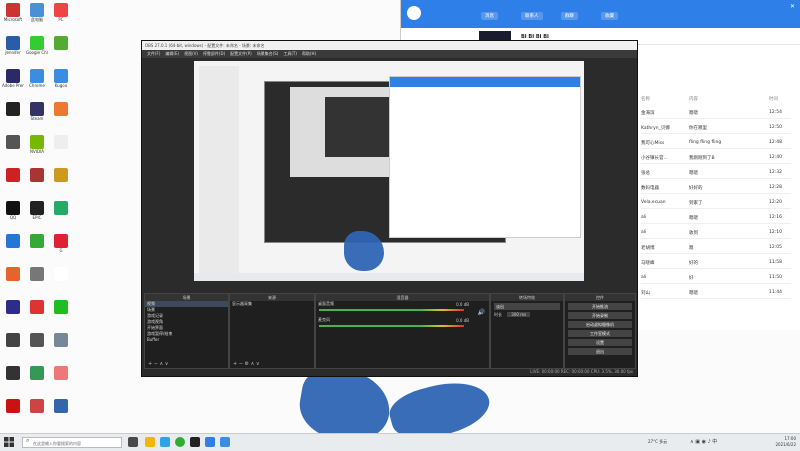  Describe the element at coordinates (716, 293) in the screenshot. I see `chat-list-item: 刘山 嗯嗯 11:44` at that location.